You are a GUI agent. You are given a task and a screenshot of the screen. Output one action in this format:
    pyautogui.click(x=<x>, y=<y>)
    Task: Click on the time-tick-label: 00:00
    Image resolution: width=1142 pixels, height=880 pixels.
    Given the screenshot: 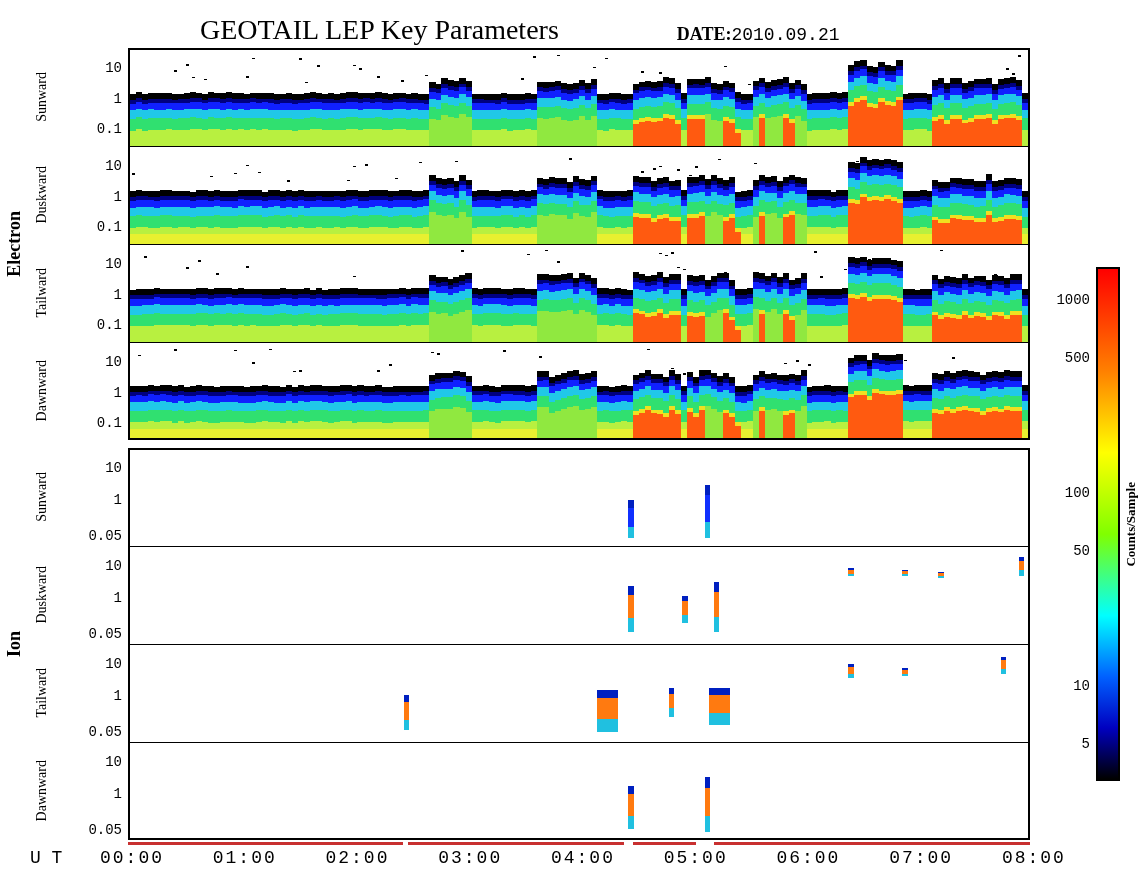 What is the action you would take?
    pyautogui.click(x=132, y=858)
    